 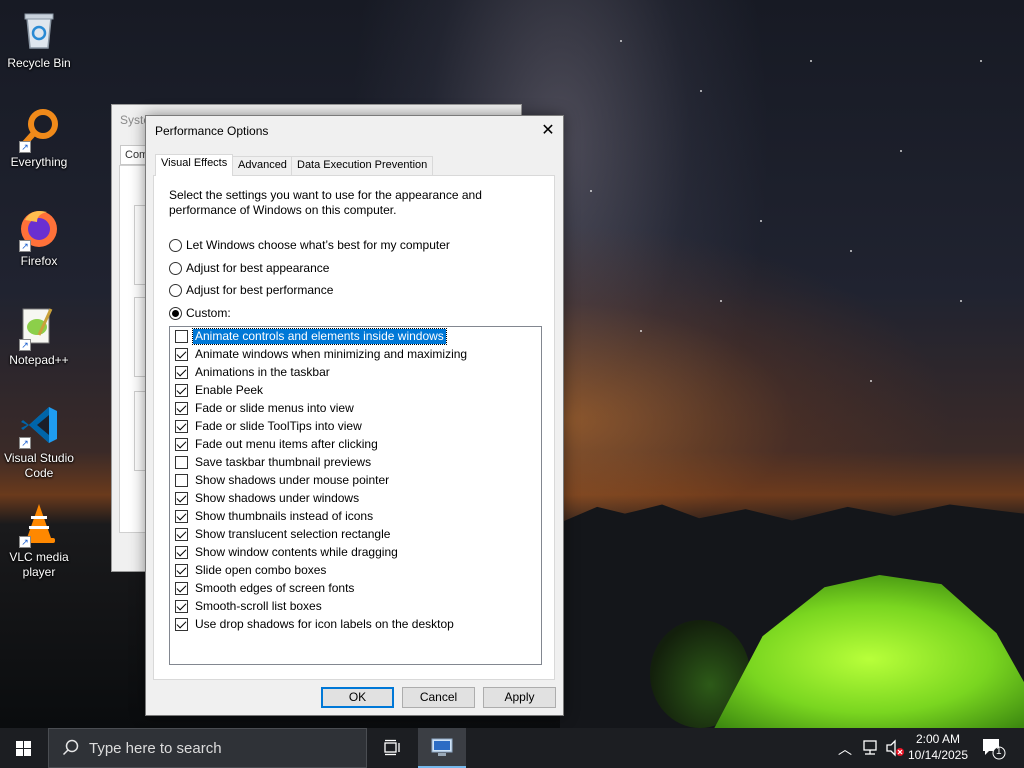 What do you see at coordinates (39, 130) in the screenshot?
I see `everything-search-icon: ↗` at bounding box center [39, 130].